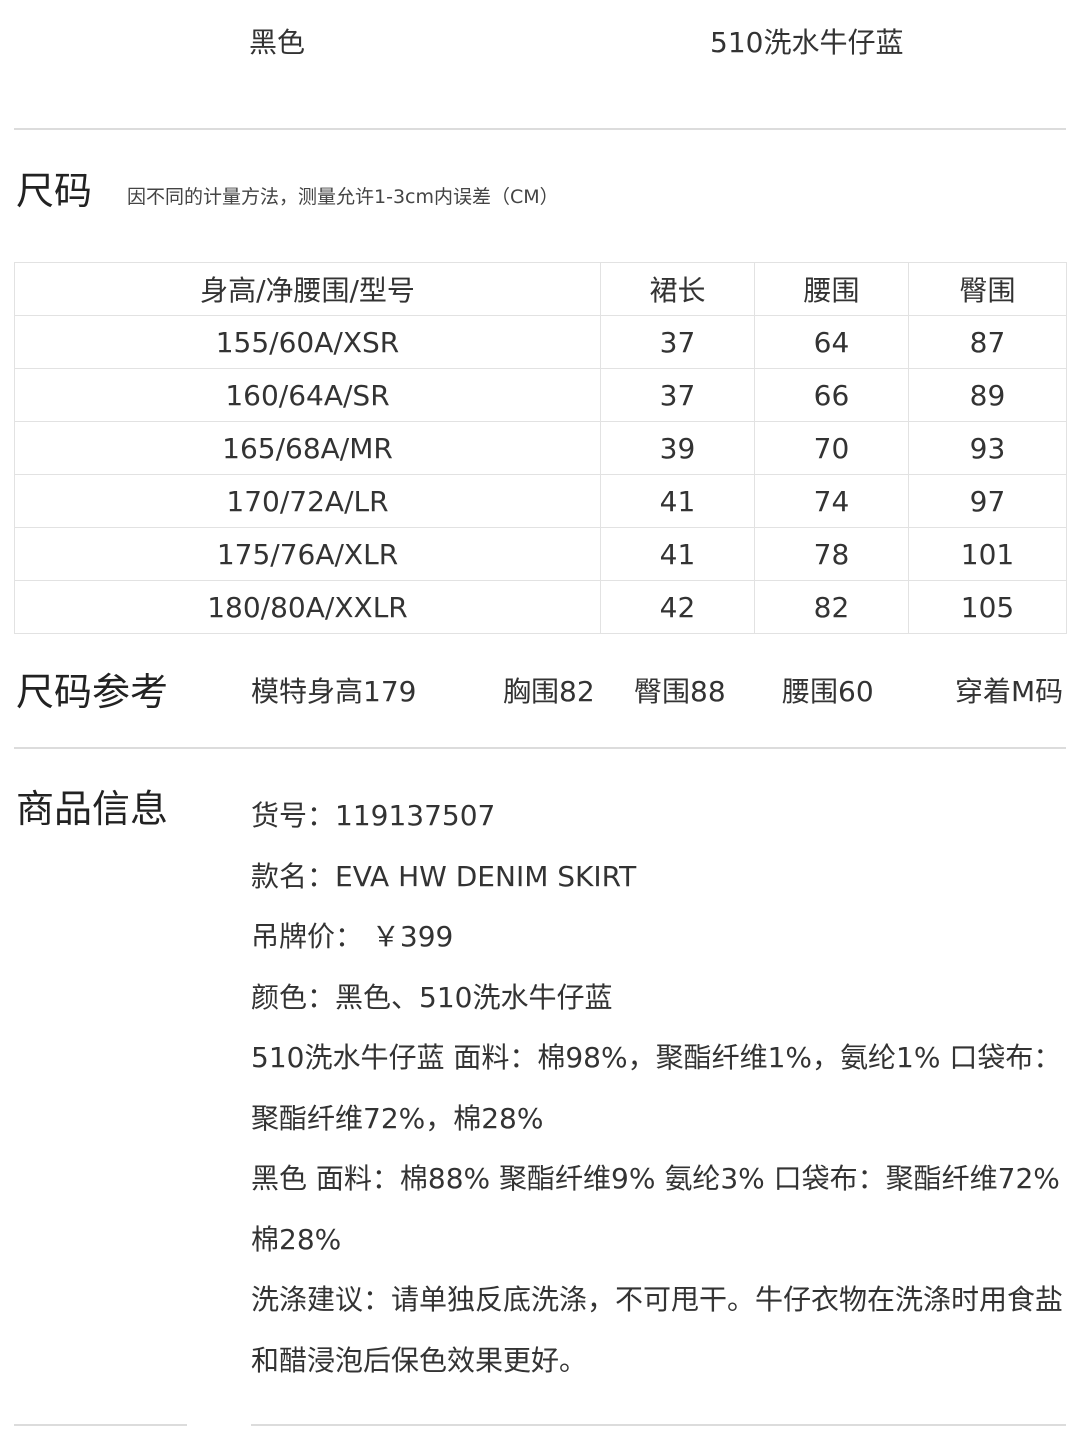 Image resolution: width=1079 pixels, height=1439 pixels. I want to click on model-wearing-size: 穿着M码, so click(1009, 691).